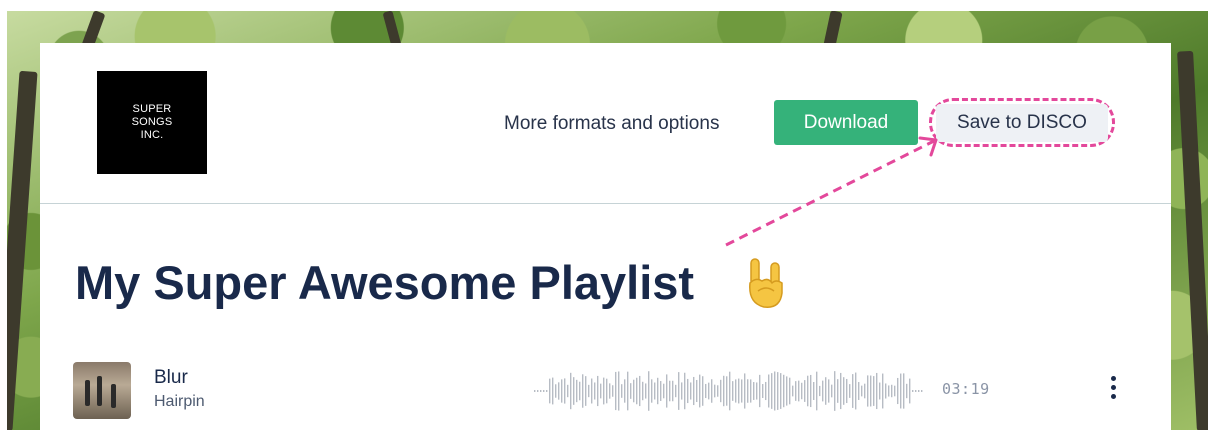  What do you see at coordinates (385, 282) in the screenshot?
I see `playlist-title: My Super Awesome Playlist` at bounding box center [385, 282].